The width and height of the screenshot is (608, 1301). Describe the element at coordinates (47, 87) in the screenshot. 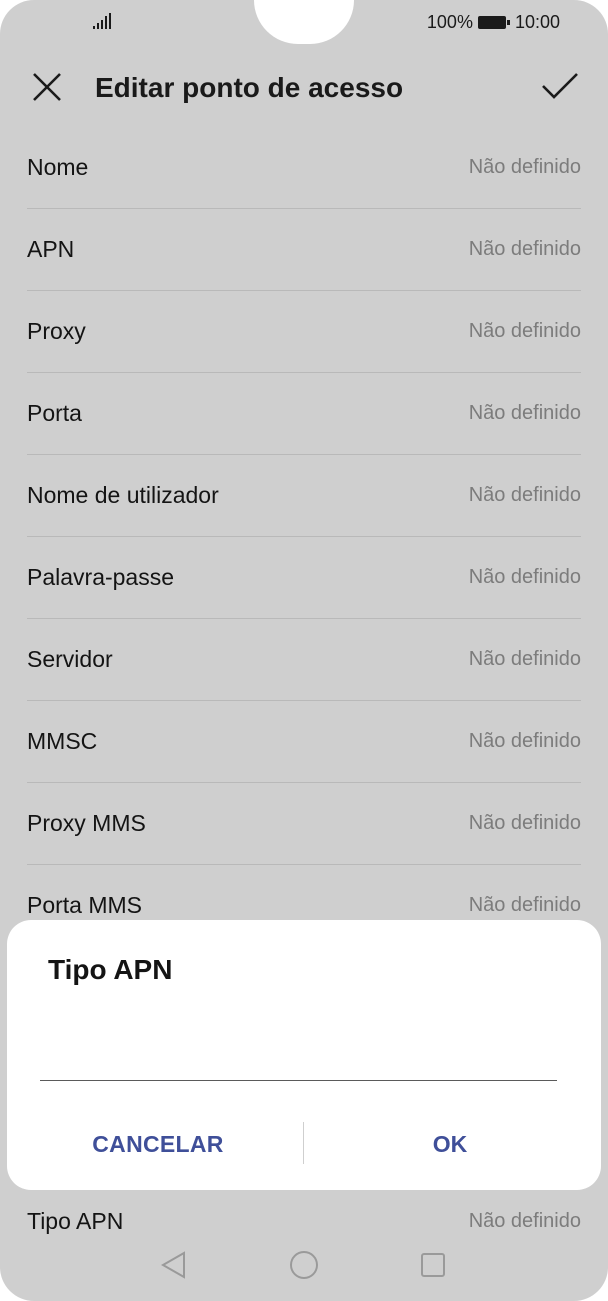

I see `close-icon` at that location.